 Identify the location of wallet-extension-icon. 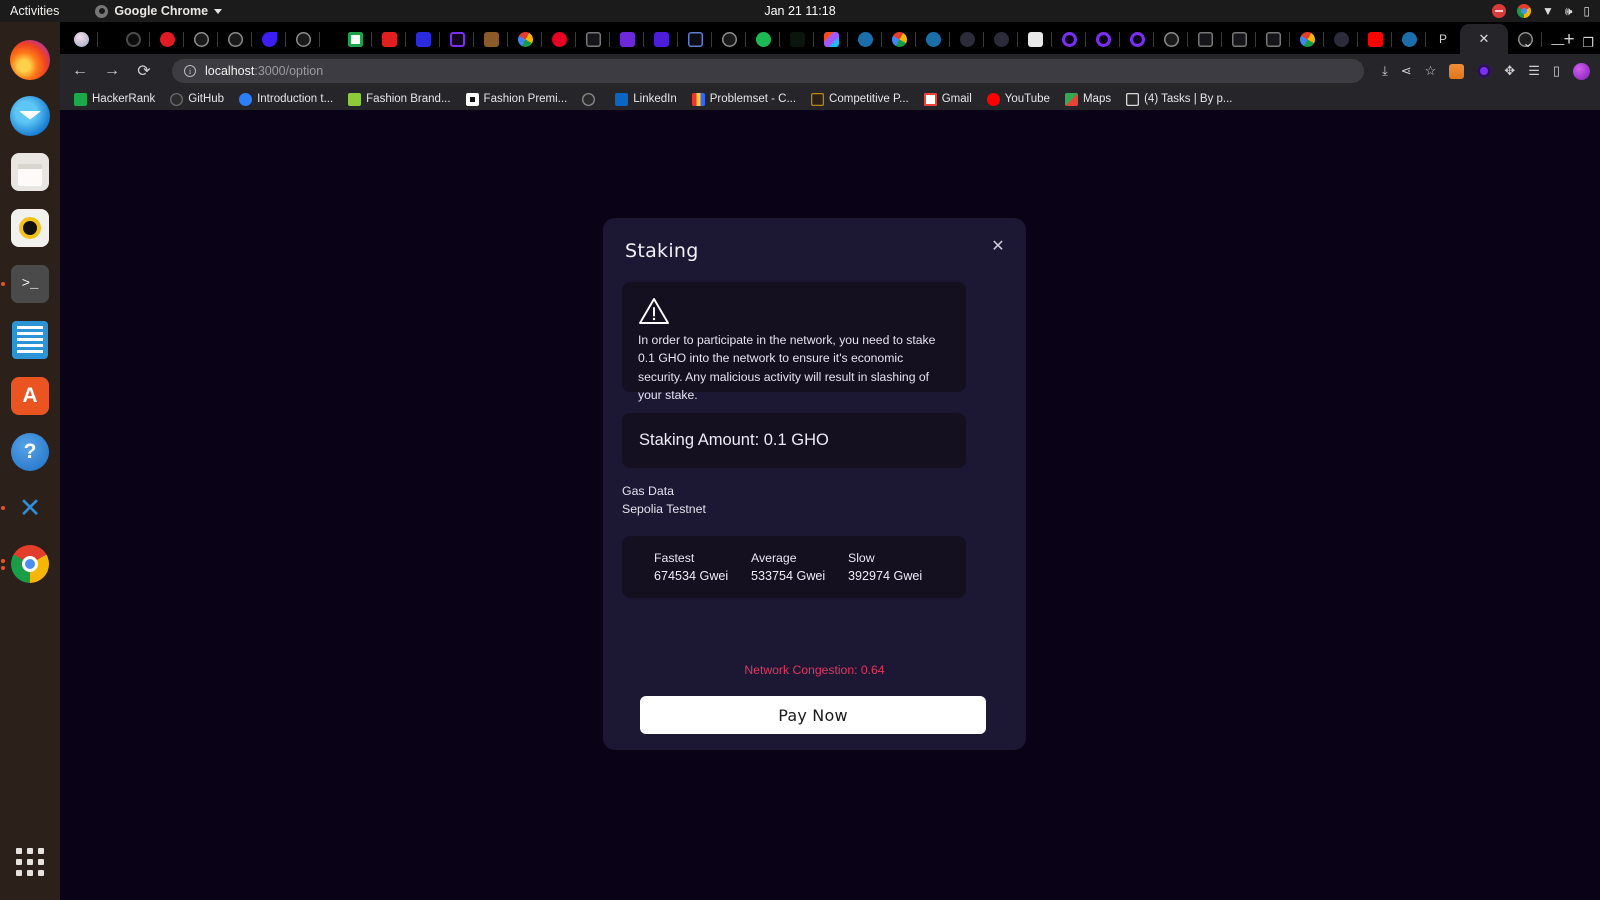
(1484, 71).